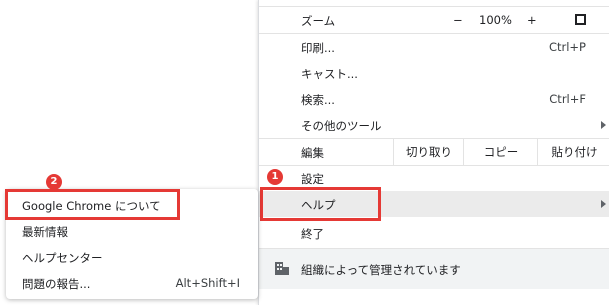 This screenshot has height=305, width=609. What do you see at coordinates (434, 125) in the screenshot?
I see `menu-item-more-tools: その他のツール` at bounding box center [434, 125].